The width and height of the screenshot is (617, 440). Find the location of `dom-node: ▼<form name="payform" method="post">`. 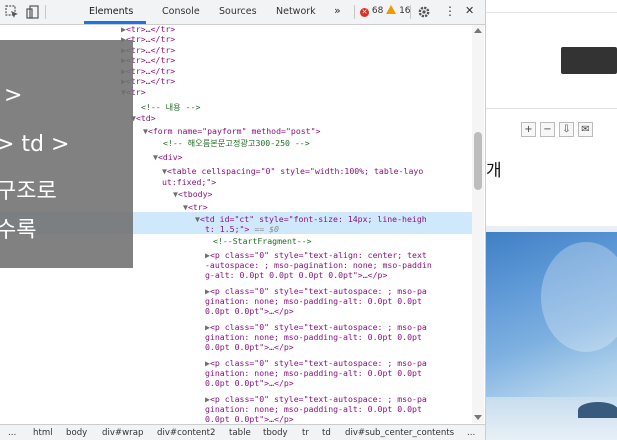

dom-node: ▼<form name="payform" method="post"> is located at coordinates (231, 131).